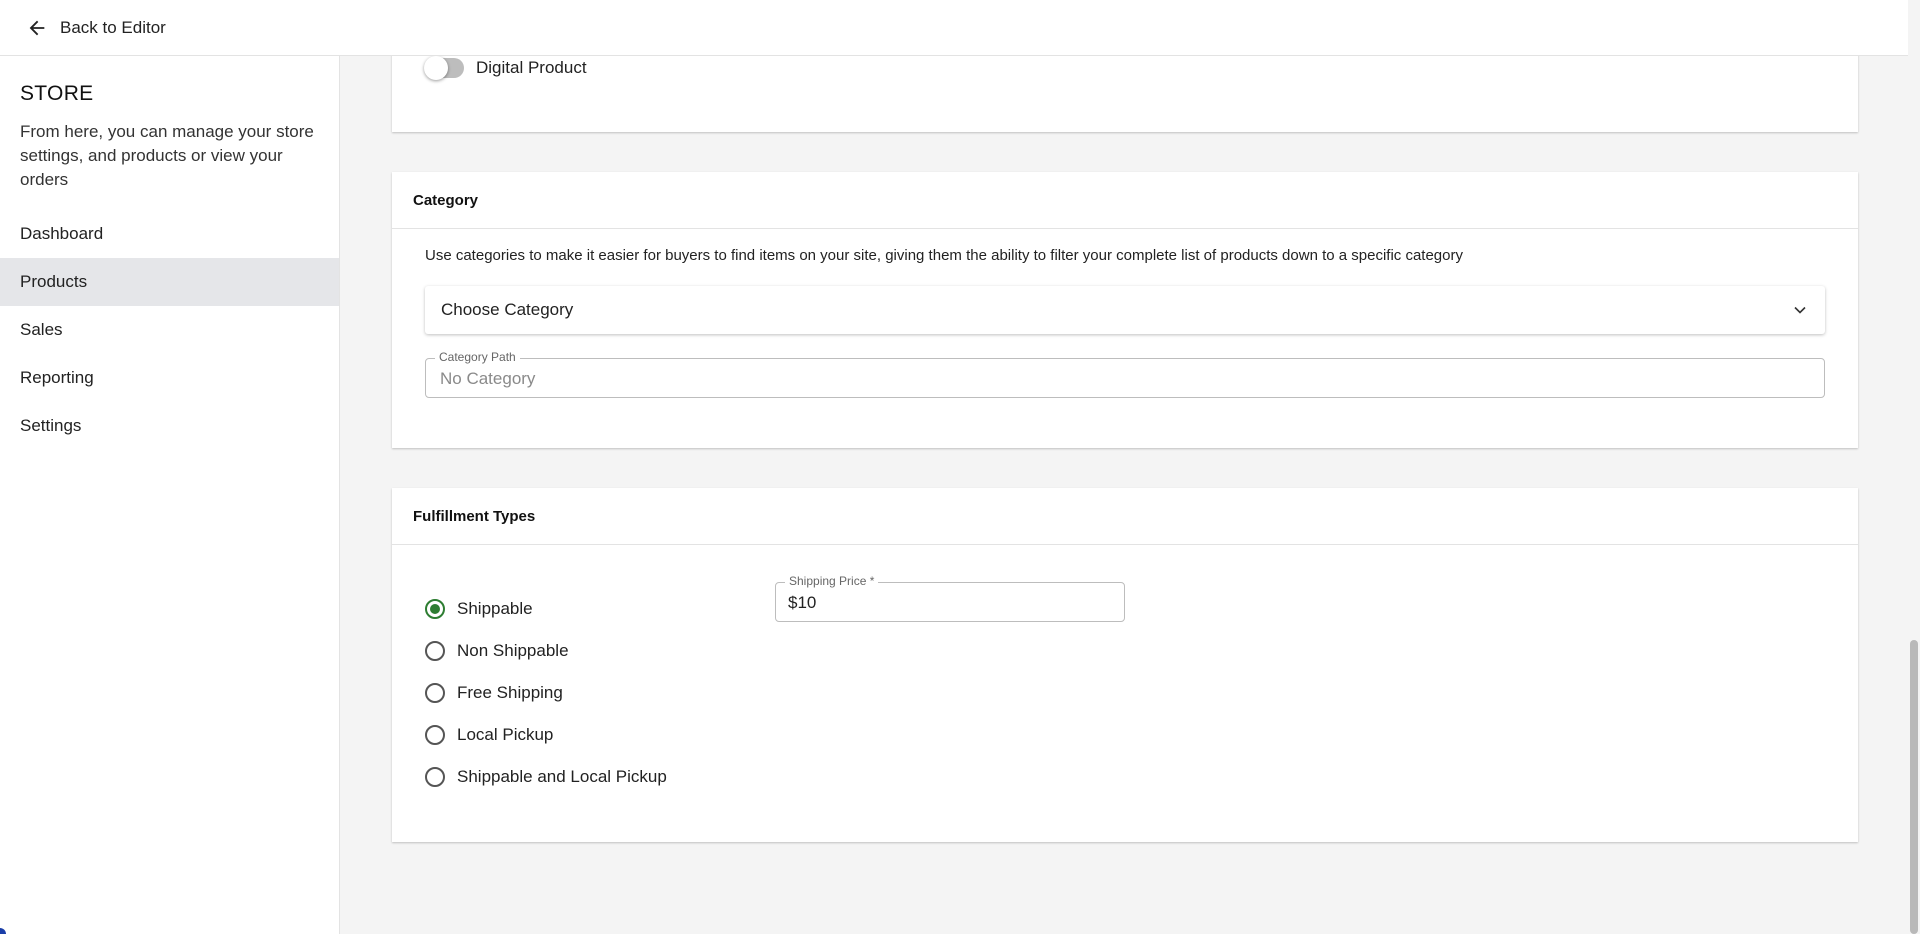 This screenshot has height=934, width=1920. What do you see at coordinates (169, 282) in the screenshot?
I see `sidebar-item-products: Products` at bounding box center [169, 282].